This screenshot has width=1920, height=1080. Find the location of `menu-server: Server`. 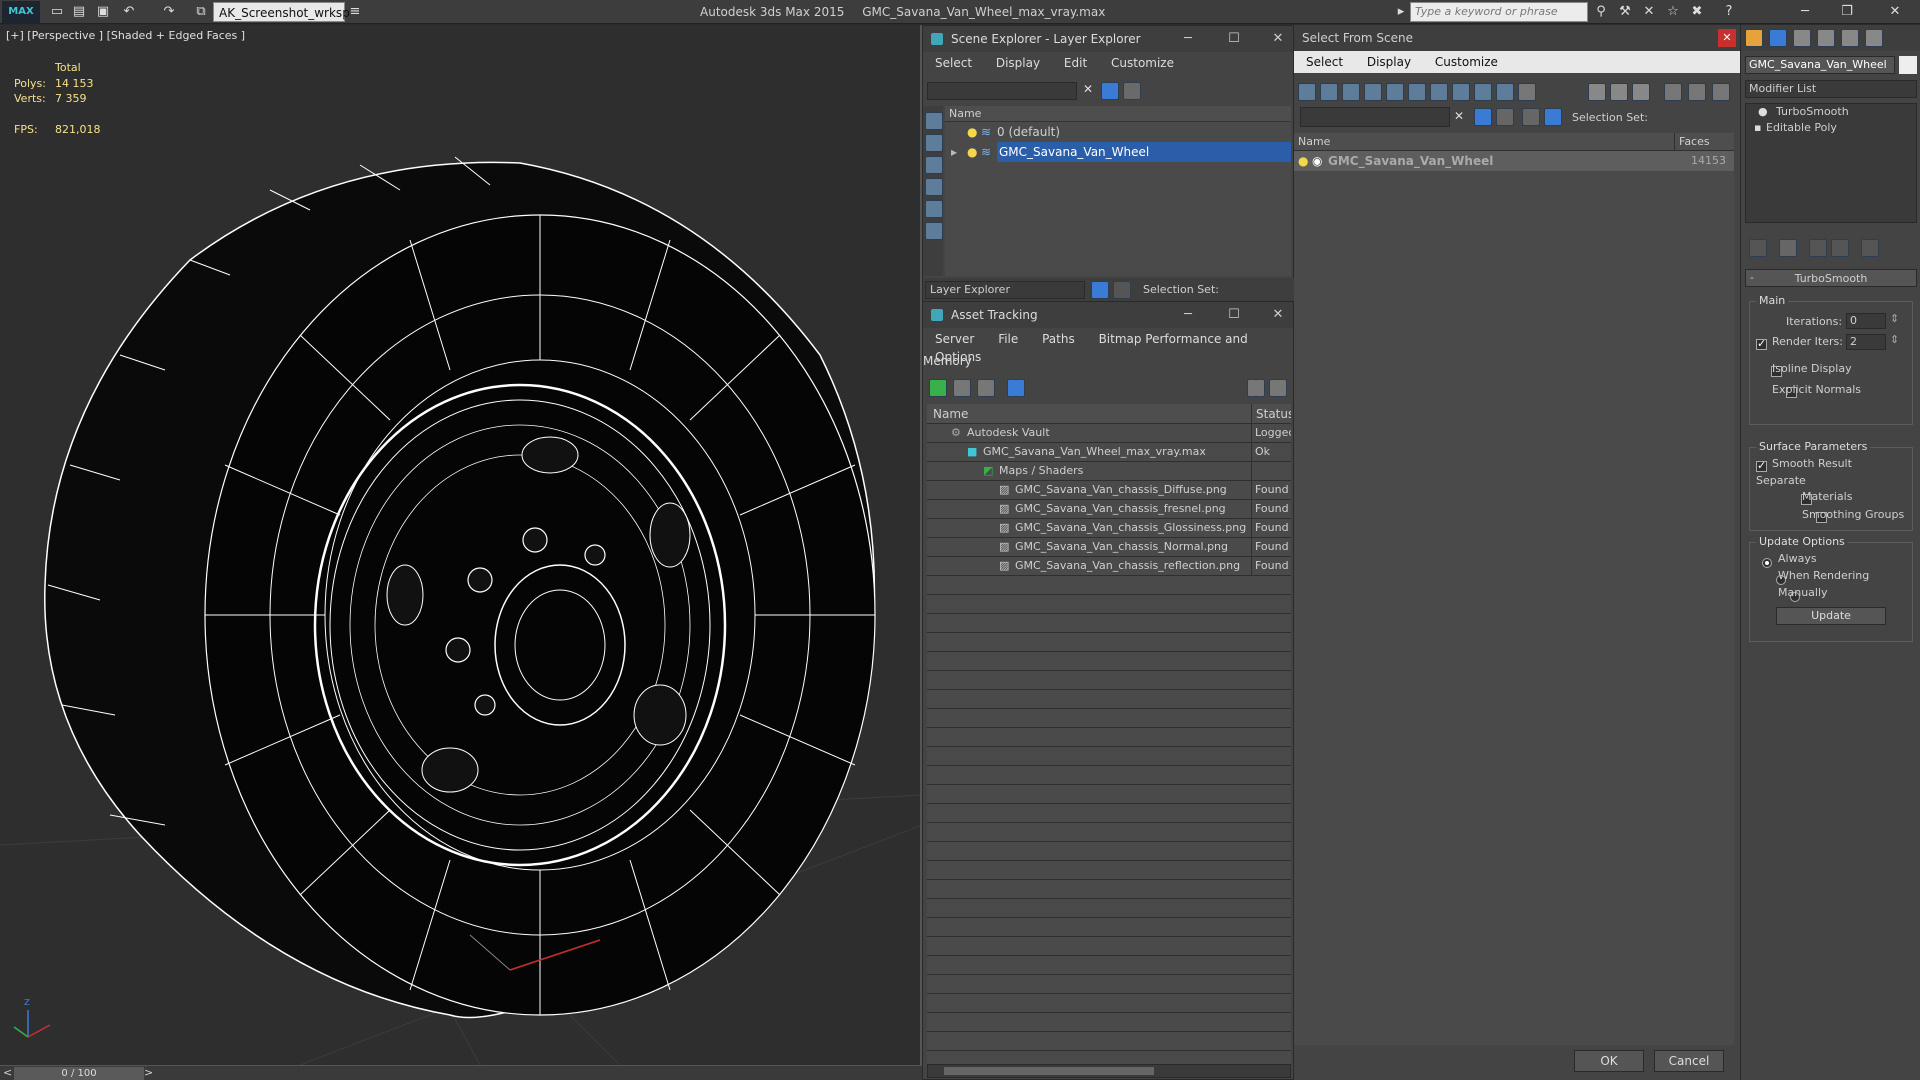

menu-server: Server is located at coordinates (954, 339).